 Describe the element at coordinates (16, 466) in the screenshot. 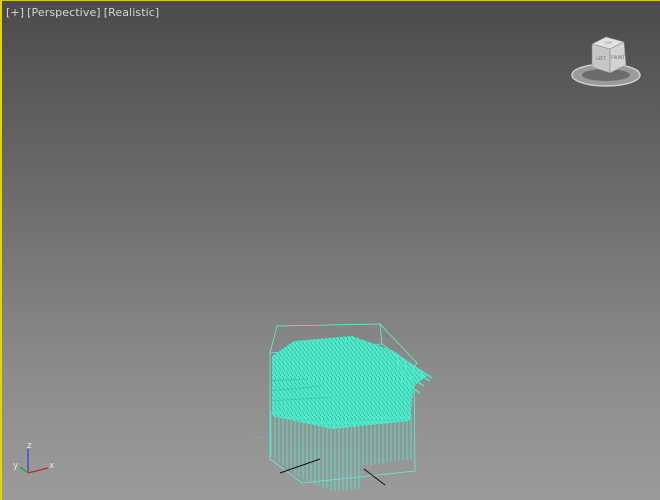

I see `y-axis-label: y` at that location.